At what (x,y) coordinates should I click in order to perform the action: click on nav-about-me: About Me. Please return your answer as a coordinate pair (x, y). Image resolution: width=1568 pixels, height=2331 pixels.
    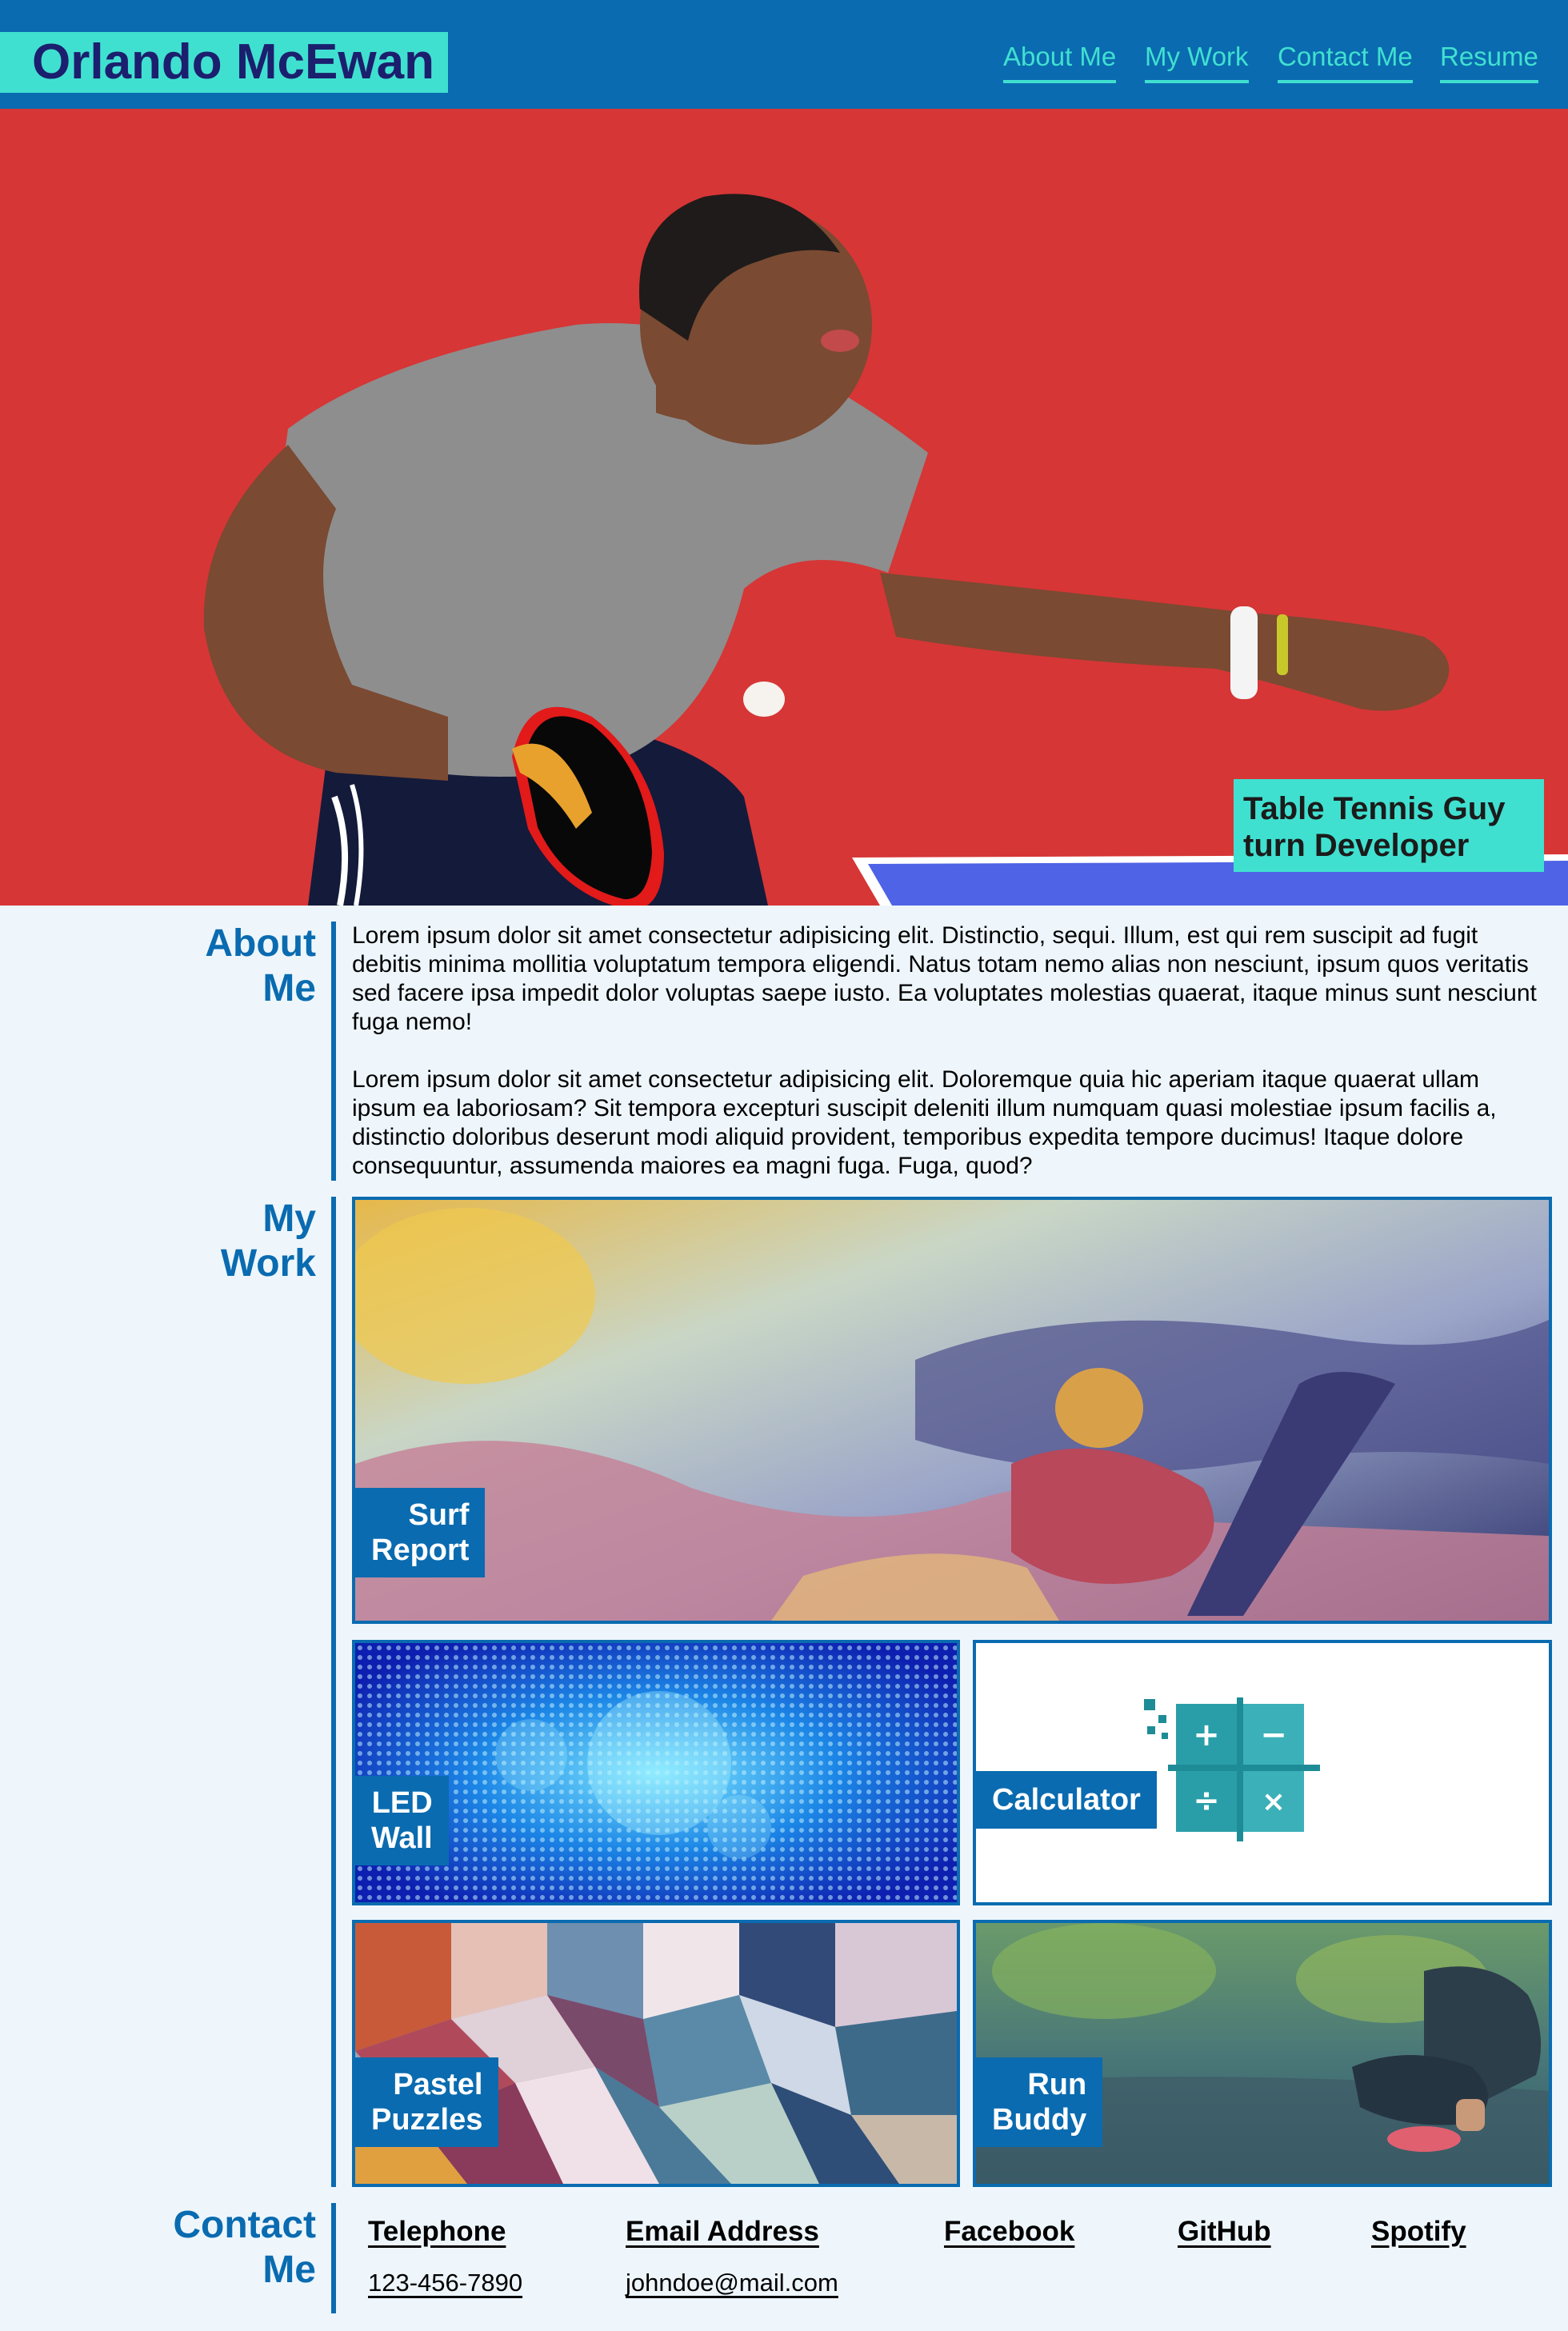
    Looking at the image, I should click on (1060, 62).